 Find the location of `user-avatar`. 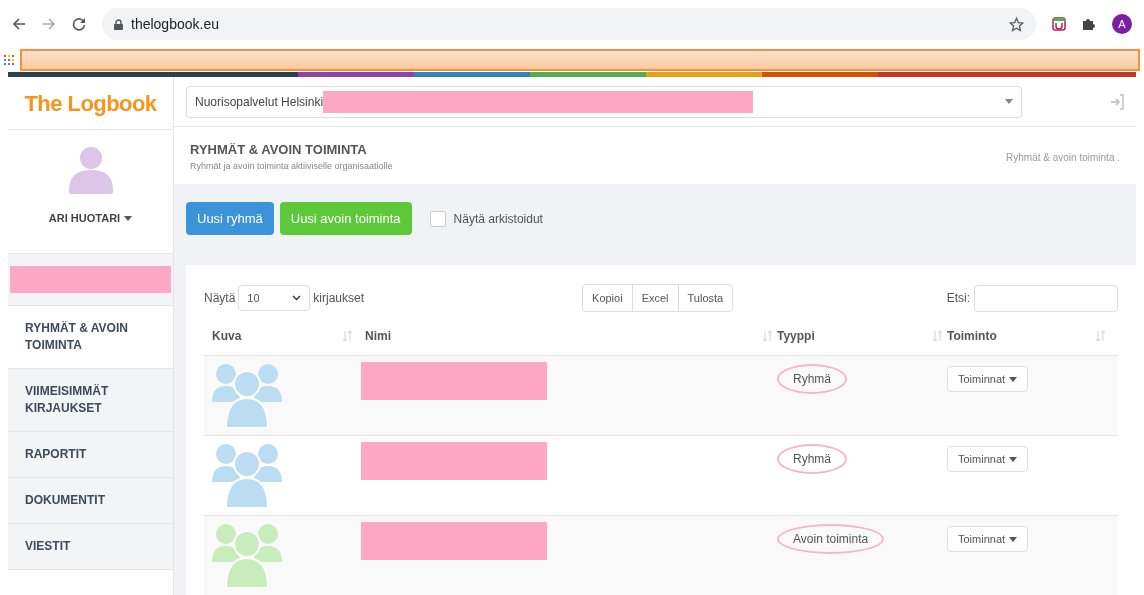

user-avatar is located at coordinates (90, 170).